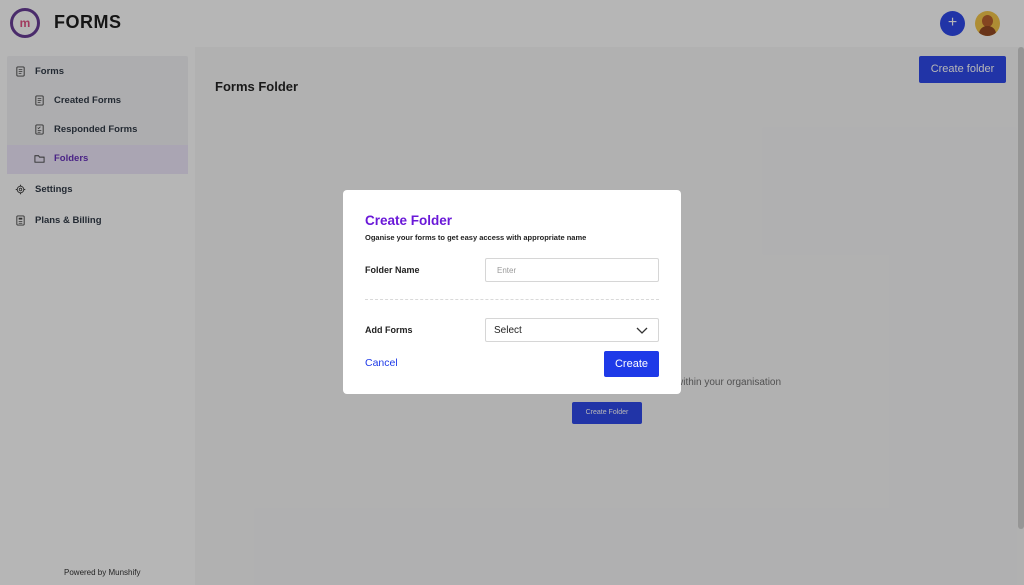 This screenshot has width=1024, height=585. Describe the element at coordinates (508, 330) in the screenshot. I see `select-value: Select` at that location.